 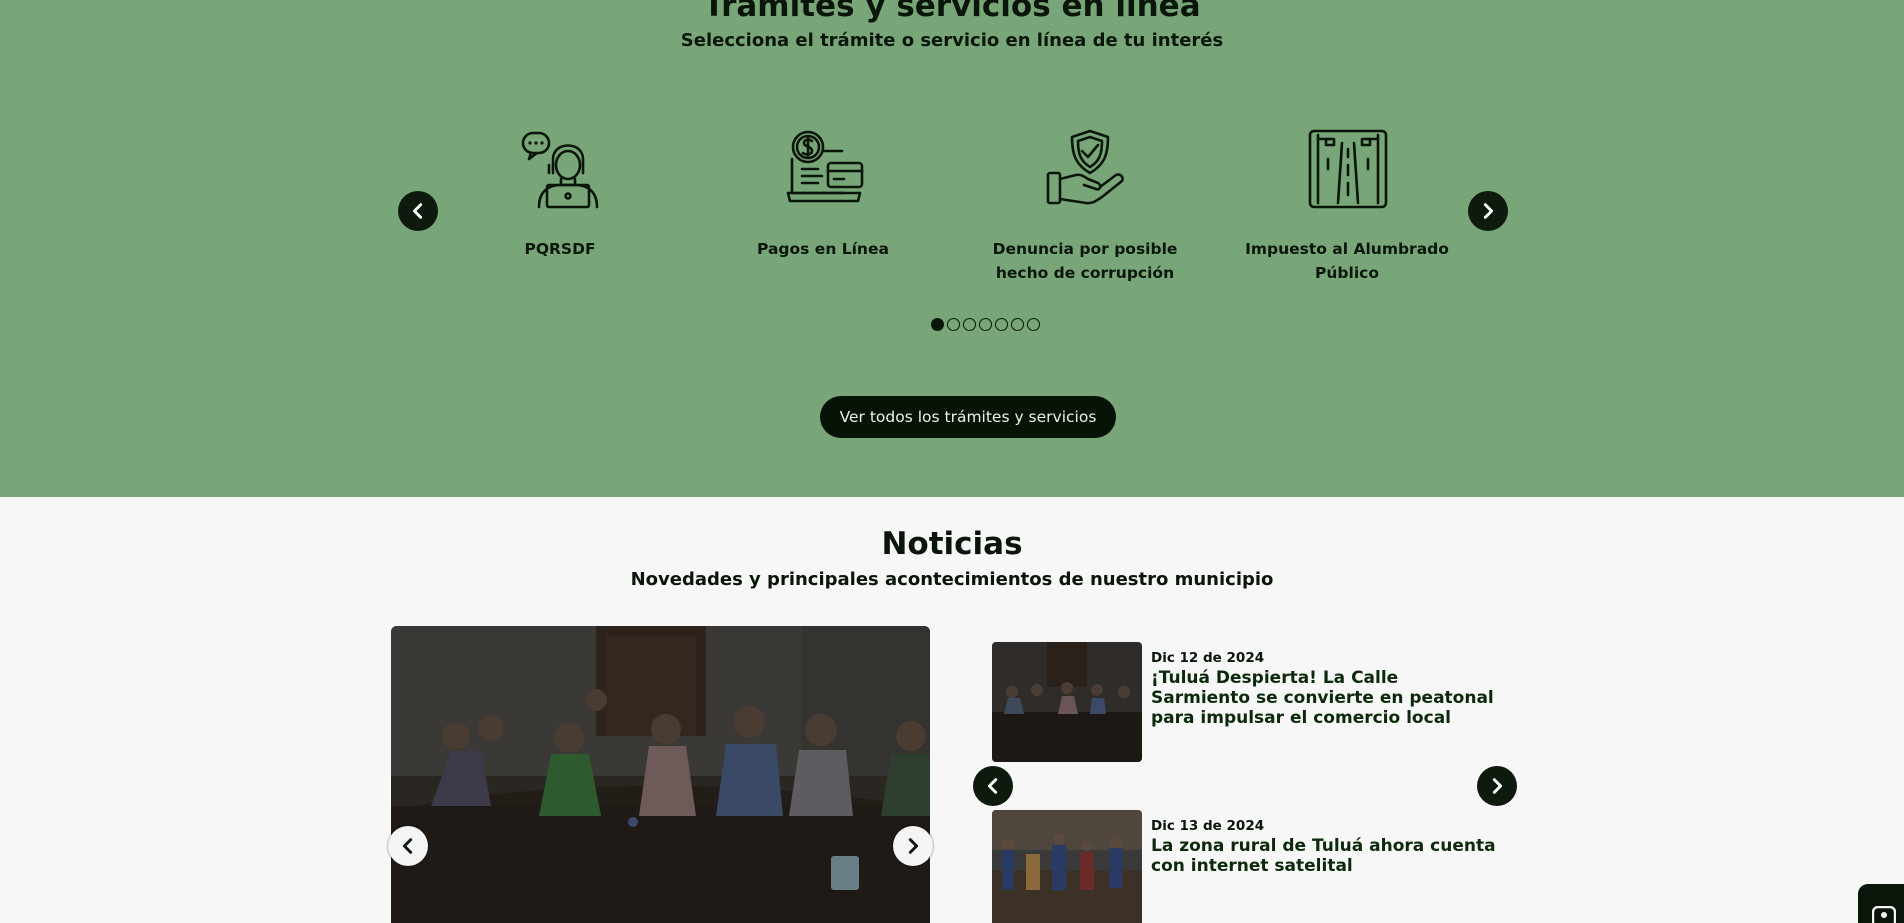 What do you see at coordinates (952, 12) in the screenshot?
I see `tramites-title: Trámites y servicios en línea` at bounding box center [952, 12].